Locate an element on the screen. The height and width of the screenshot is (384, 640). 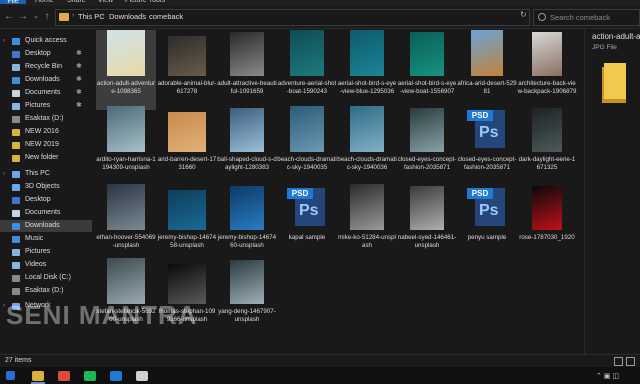
file-tile: rose-1787030_1920 is located at coordinates (547, 224).